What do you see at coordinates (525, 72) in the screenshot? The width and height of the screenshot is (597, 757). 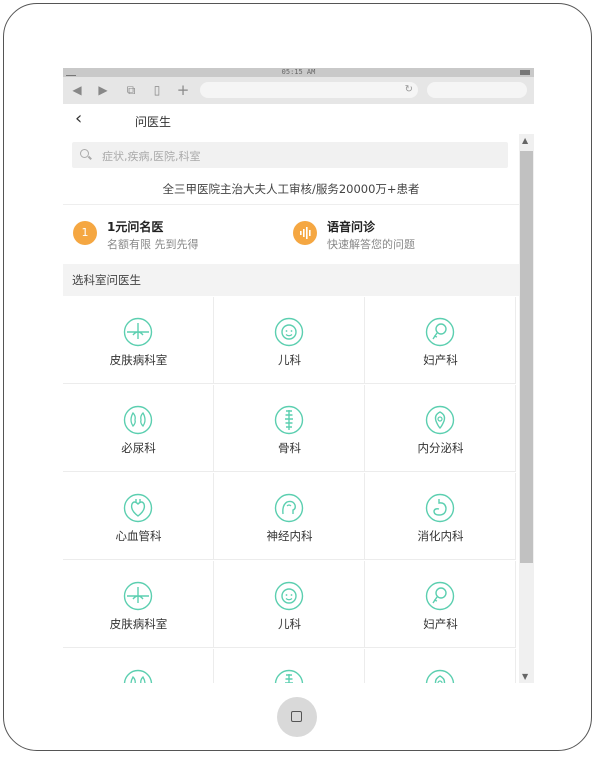 I see `battery-icon` at bounding box center [525, 72].